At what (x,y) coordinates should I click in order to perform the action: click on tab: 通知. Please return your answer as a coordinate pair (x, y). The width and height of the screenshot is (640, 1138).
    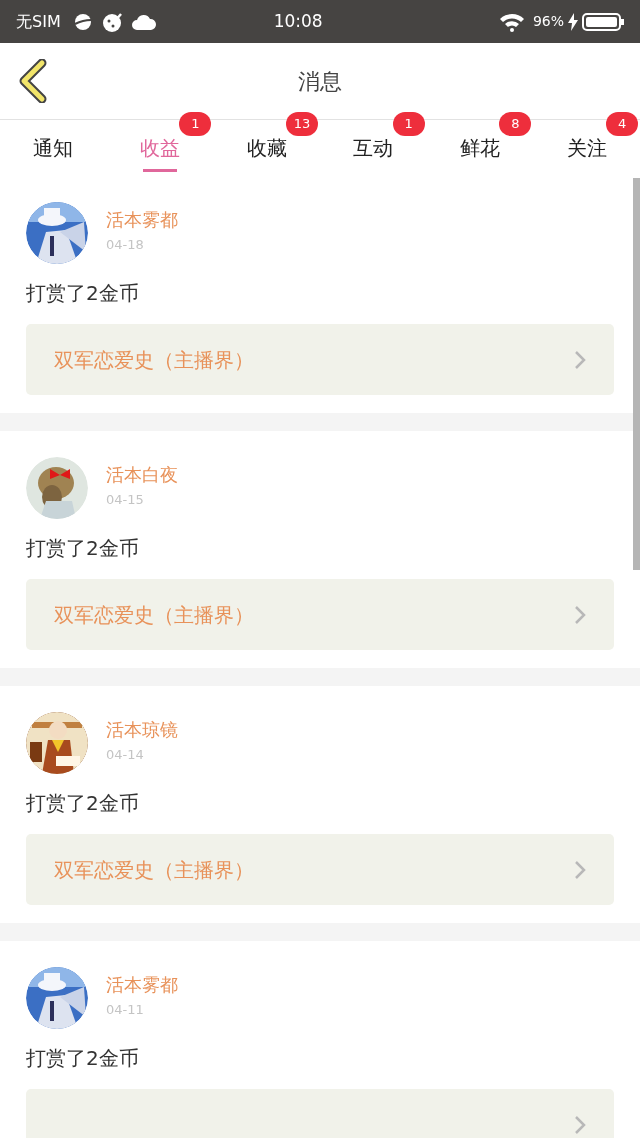
    Looking at the image, I should click on (53, 148).